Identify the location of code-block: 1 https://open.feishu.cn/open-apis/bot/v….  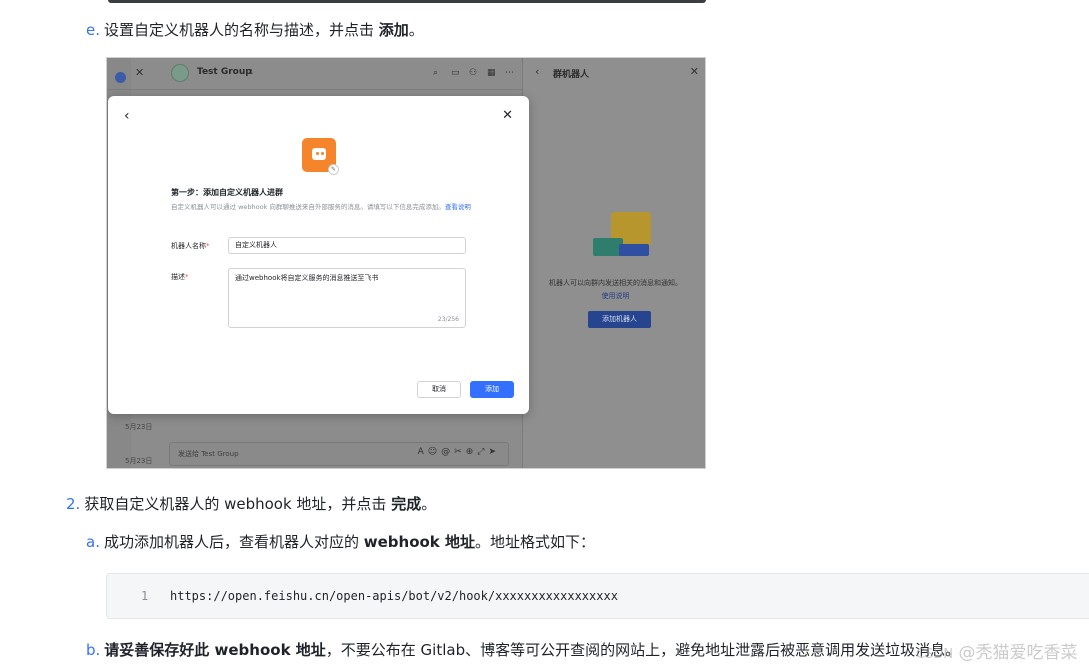
(597, 596).